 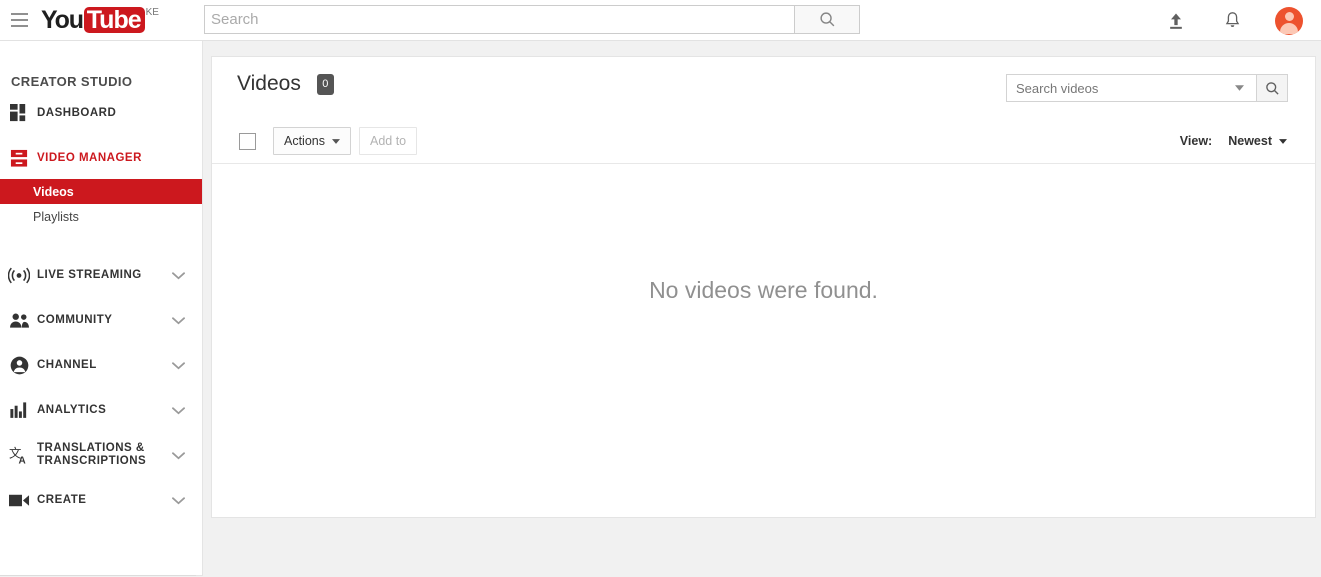 I want to click on upload-button, so click(x=1176, y=21).